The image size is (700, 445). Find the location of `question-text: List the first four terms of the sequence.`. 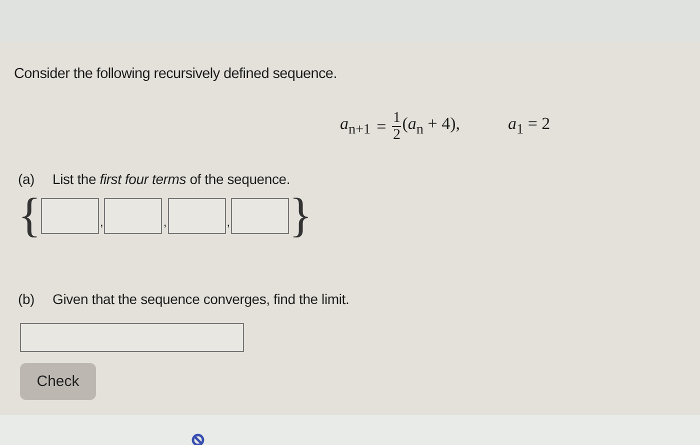

question-text: List the first four terms of the sequence. is located at coordinates (171, 179).